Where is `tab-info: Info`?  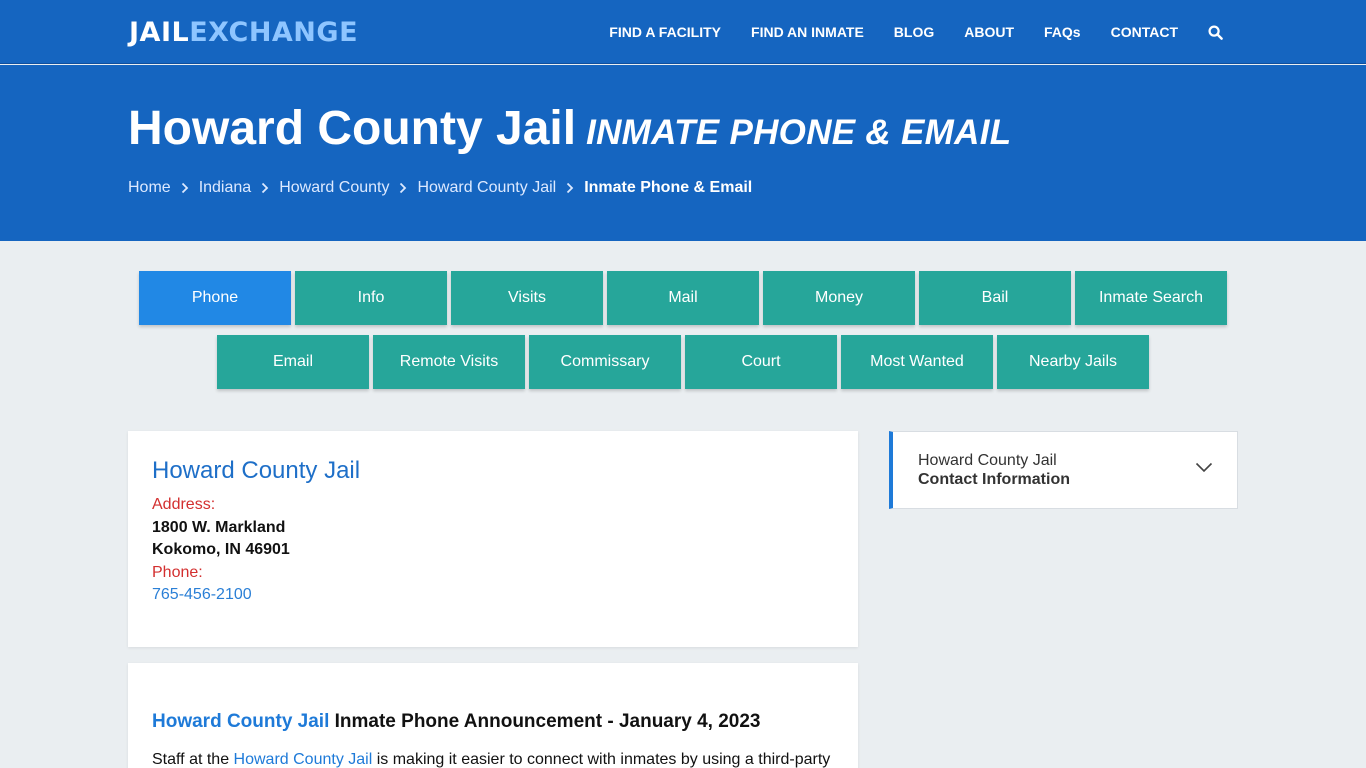
tab-info: Info is located at coordinates (371, 298).